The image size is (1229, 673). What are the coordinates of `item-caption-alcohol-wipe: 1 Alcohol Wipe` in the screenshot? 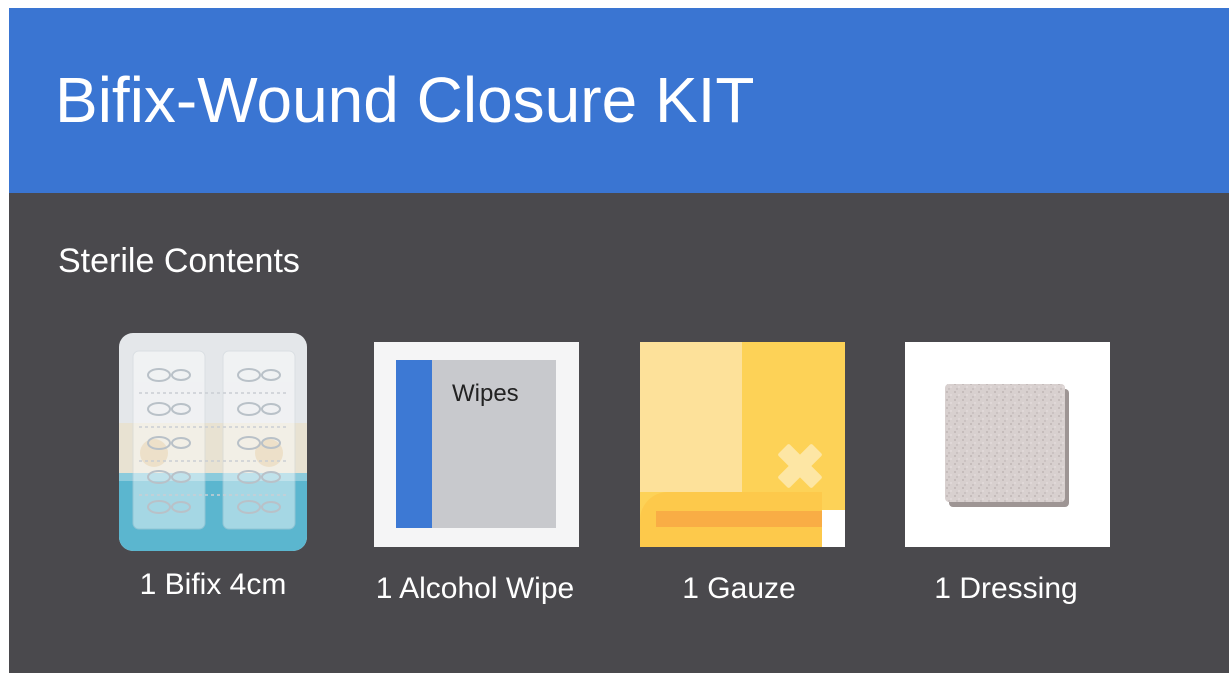 It's located at (475, 588).